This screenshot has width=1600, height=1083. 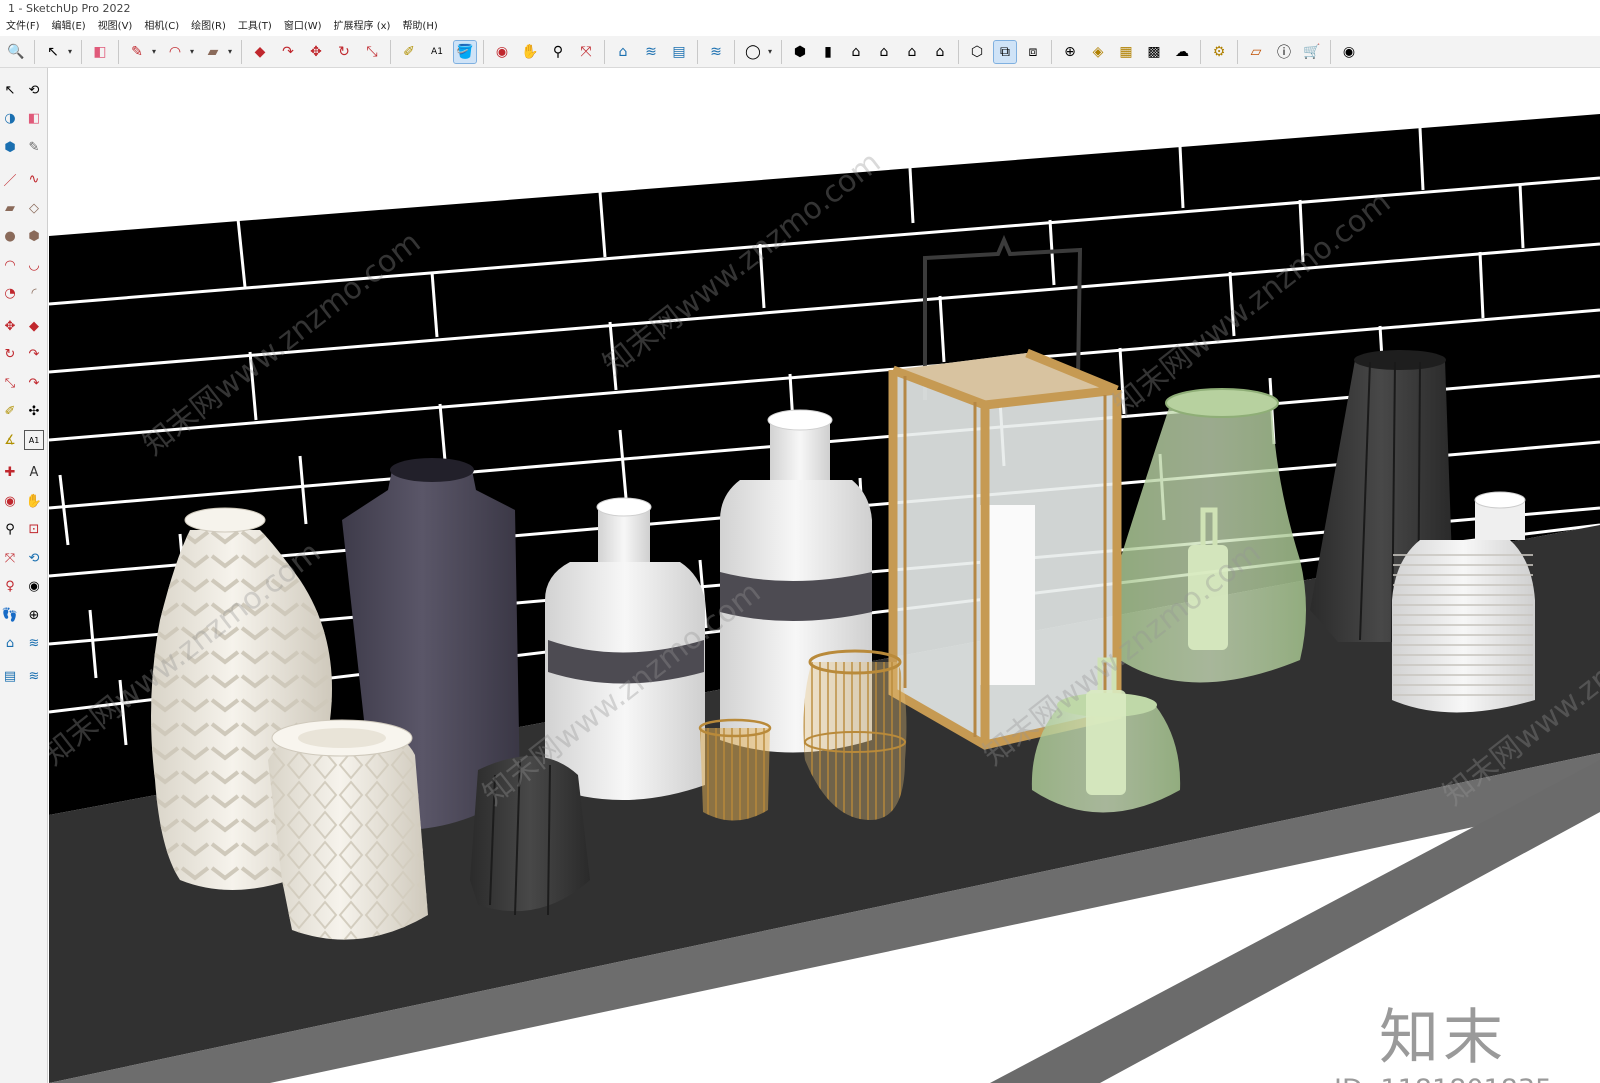 I want to click on rotate-icon: ↻, so click(x=344, y=52).